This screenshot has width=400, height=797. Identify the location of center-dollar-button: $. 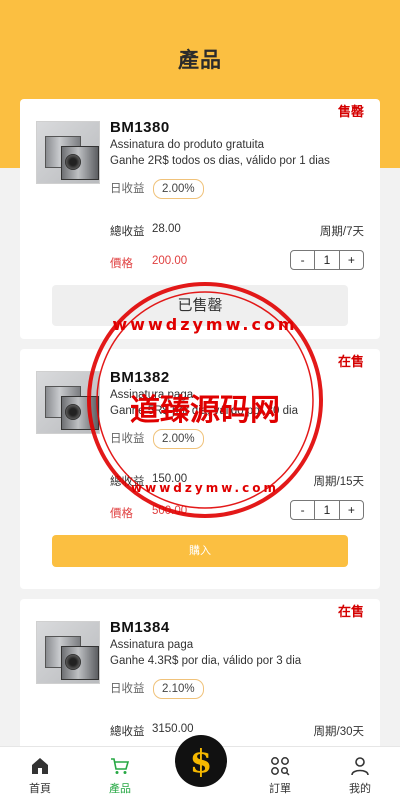
(201, 761).